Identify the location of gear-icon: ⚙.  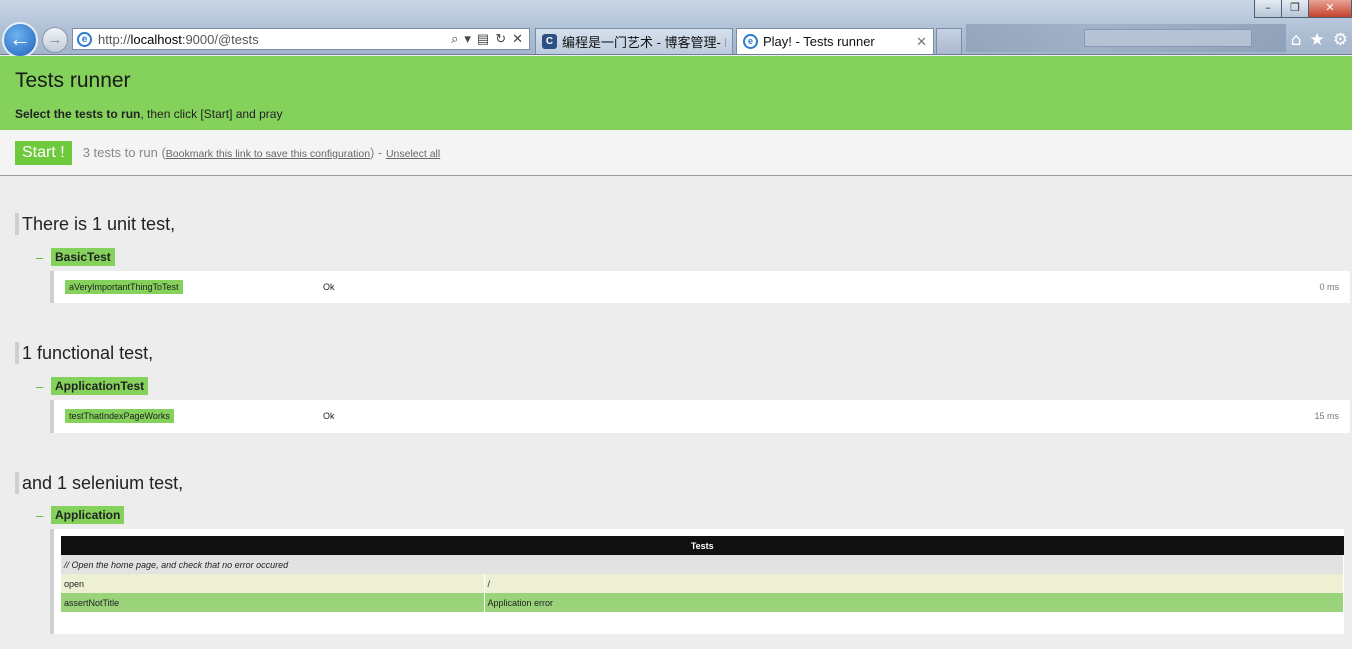
(1340, 40).